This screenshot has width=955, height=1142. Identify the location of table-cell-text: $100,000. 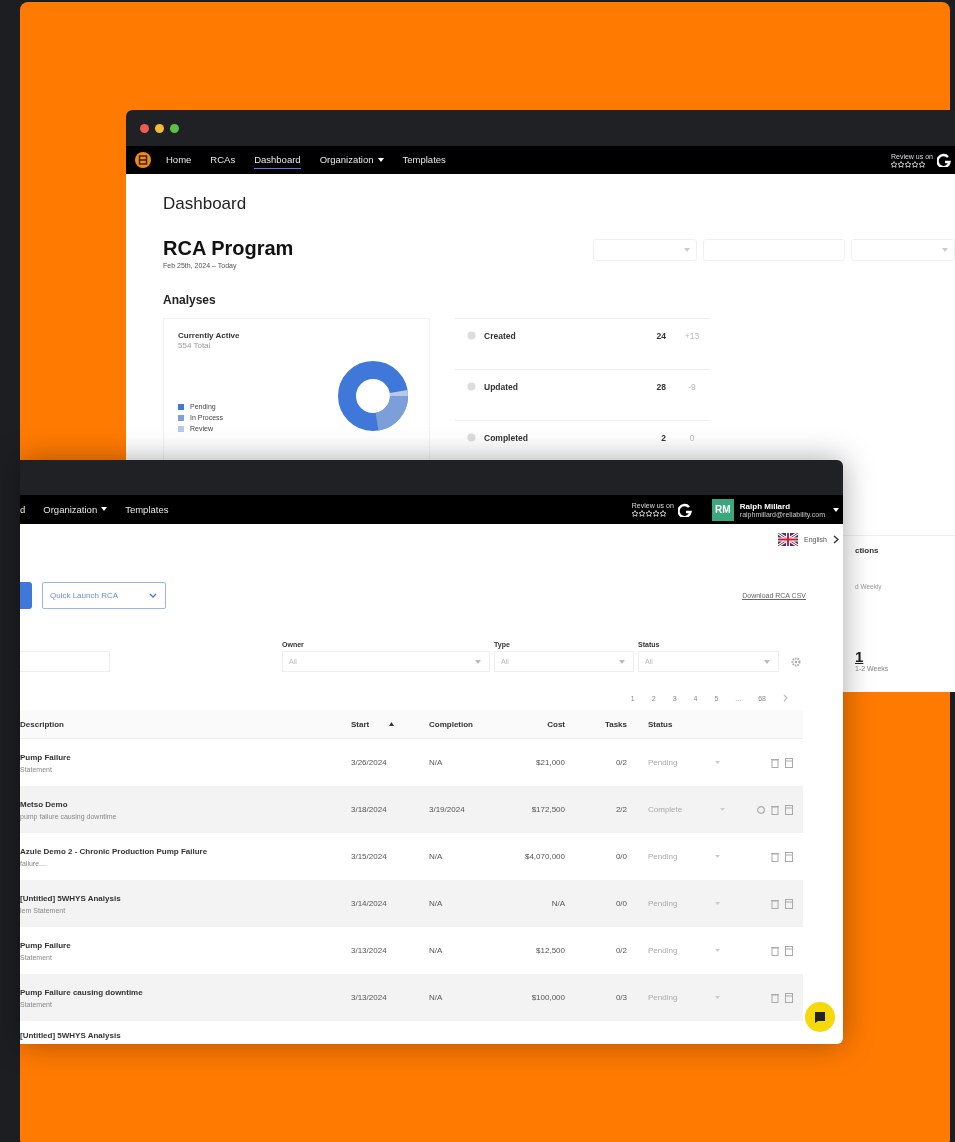
(547, 997).